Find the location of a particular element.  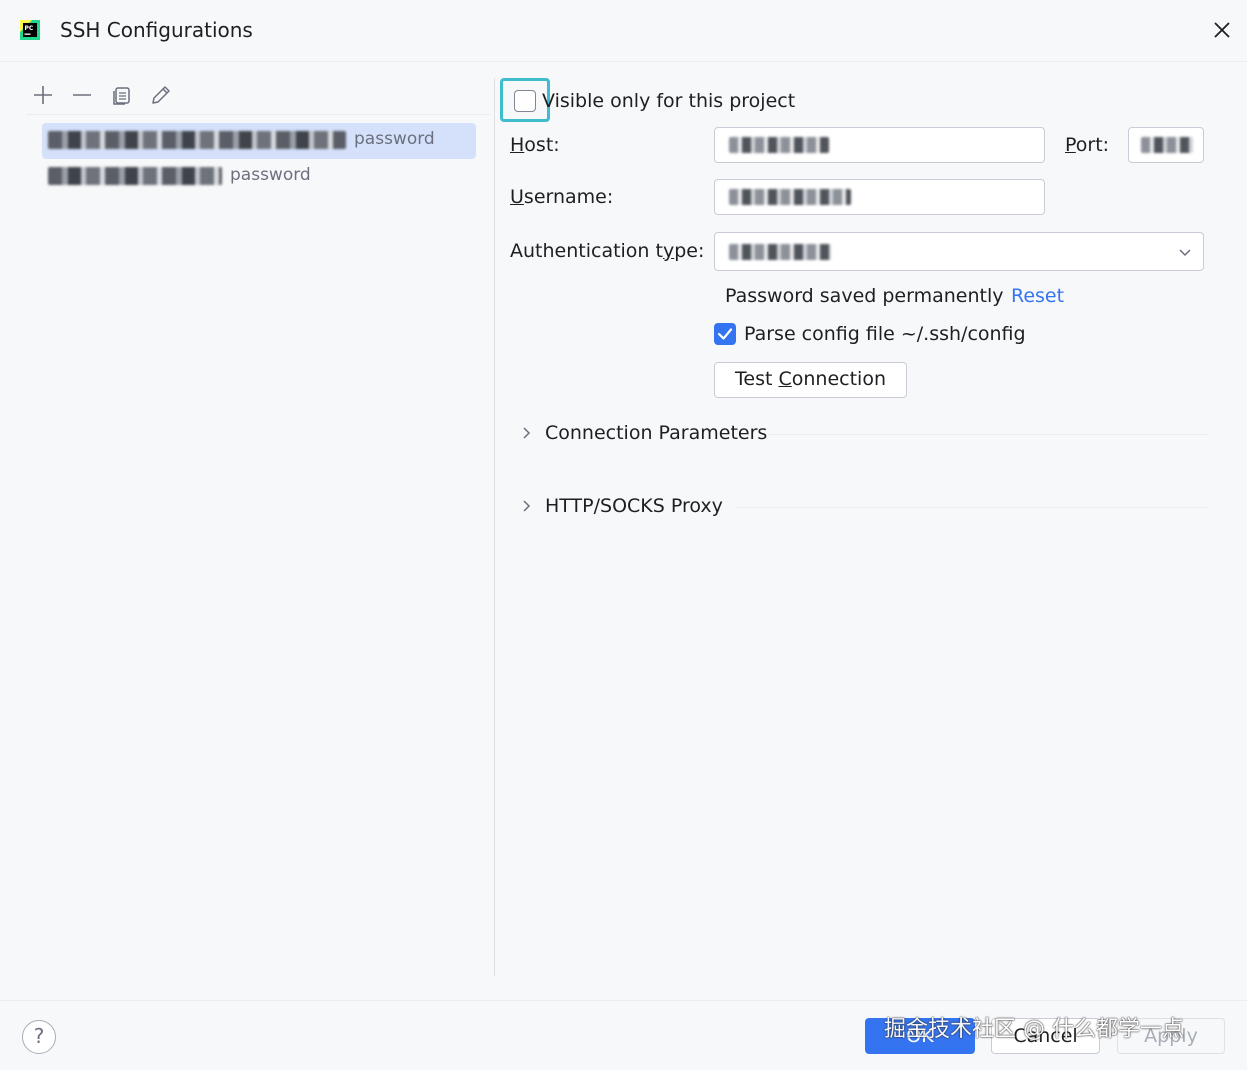

password-saved-text: Password saved permanently is located at coordinates (864, 296).